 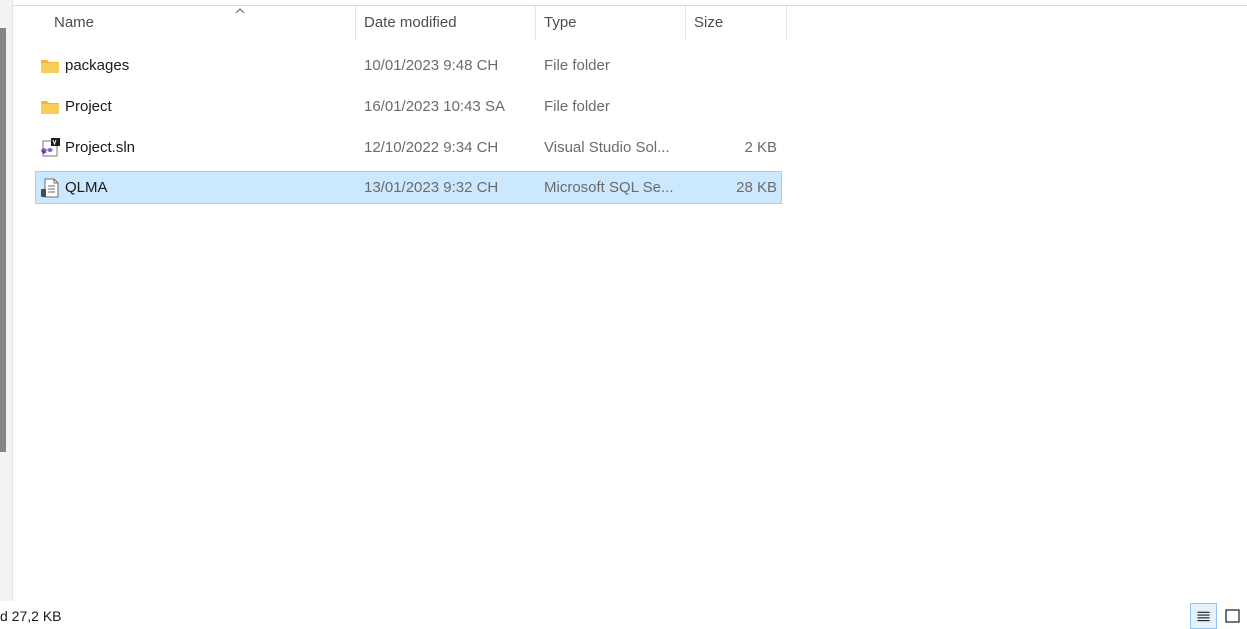 I want to click on column-header-bar: Name Date modified Type Size, so click(x=400, y=23).